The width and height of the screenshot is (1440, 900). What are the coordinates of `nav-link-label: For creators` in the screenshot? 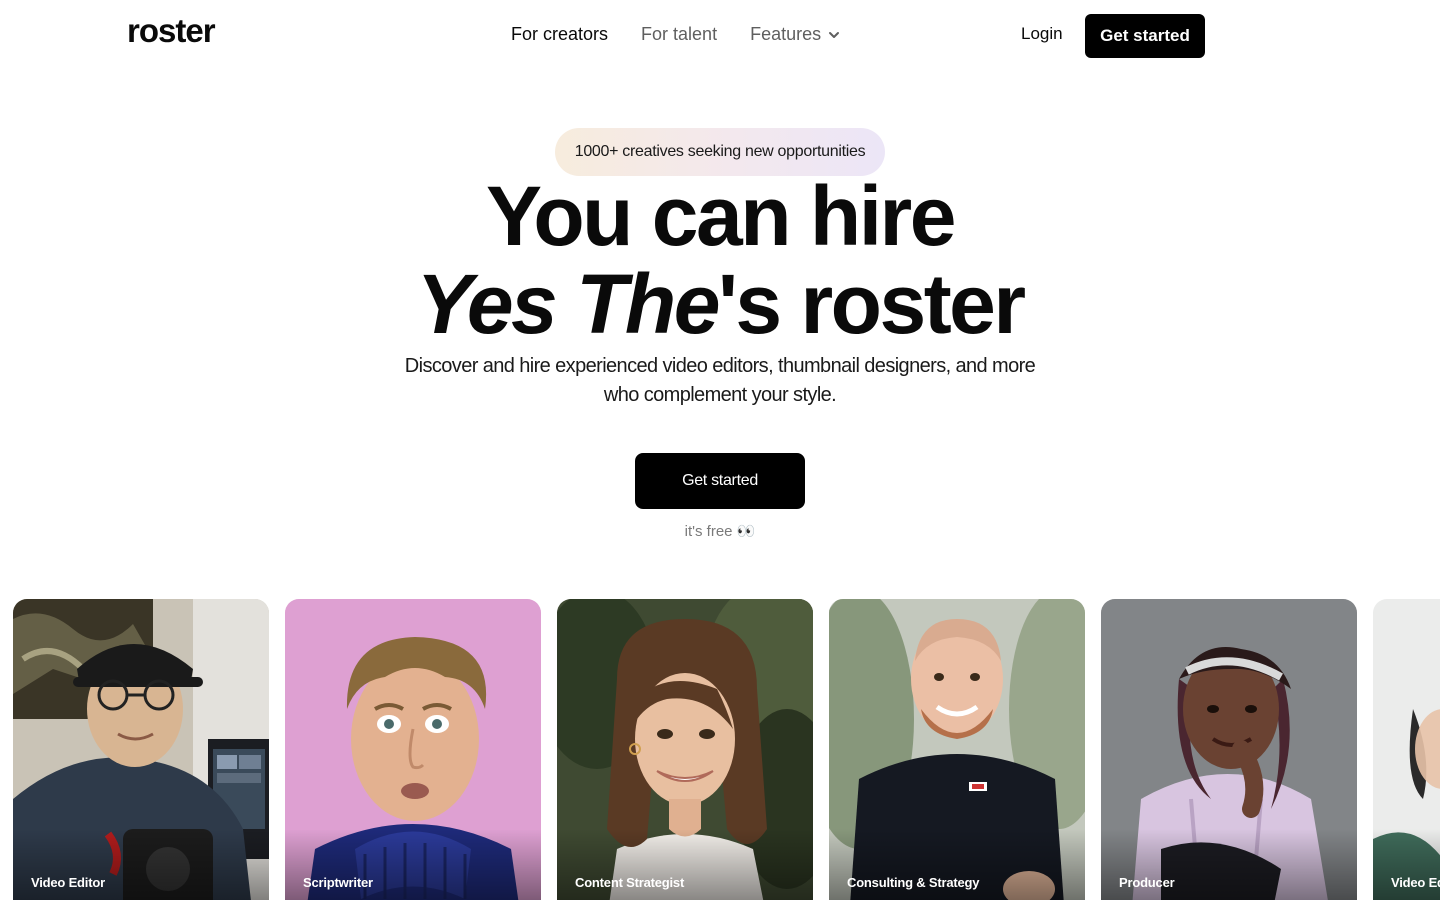 It's located at (560, 34).